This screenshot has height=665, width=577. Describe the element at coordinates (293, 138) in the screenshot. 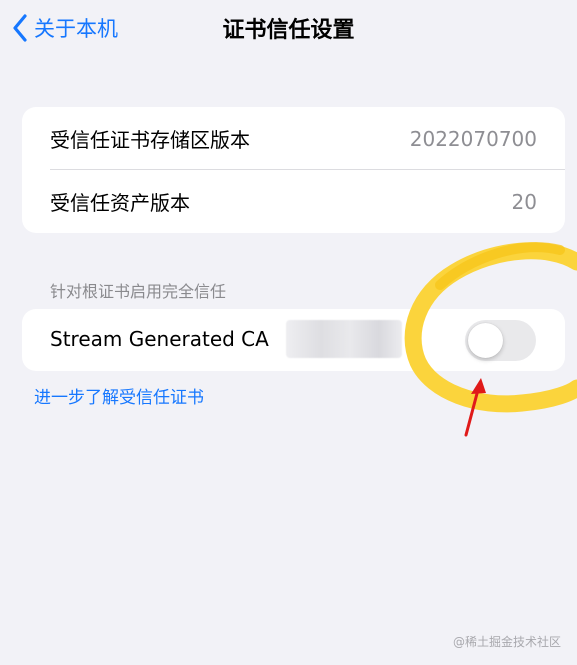

I see `trust-store-version-row: 受信任证书存储区版本 2022070700` at that location.